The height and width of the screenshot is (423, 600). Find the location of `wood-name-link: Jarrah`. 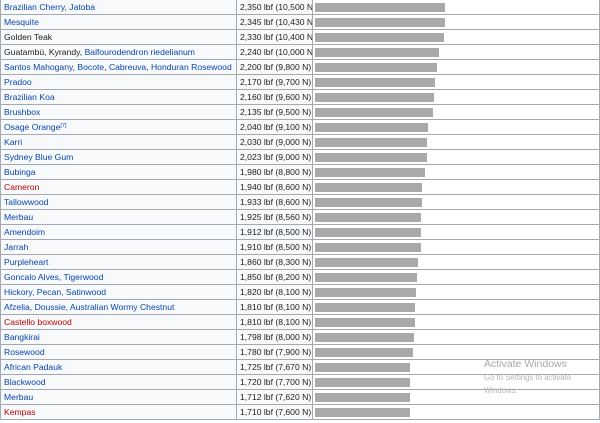

wood-name-link: Jarrah is located at coordinates (16, 247).